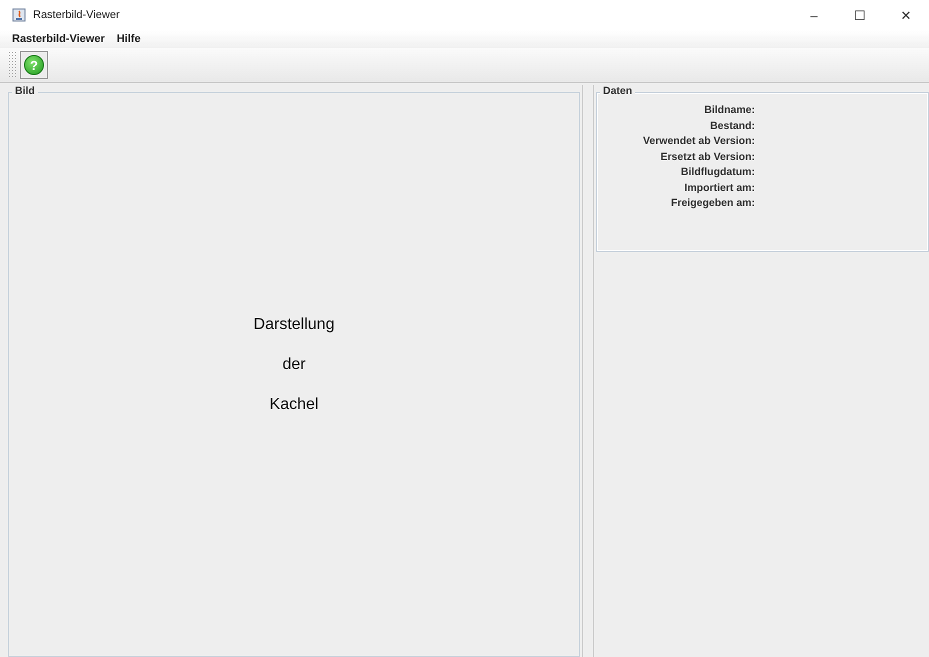 The image size is (929, 657). Describe the element at coordinates (729, 110) in the screenshot. I see `field-label: Bildname:` at that location.